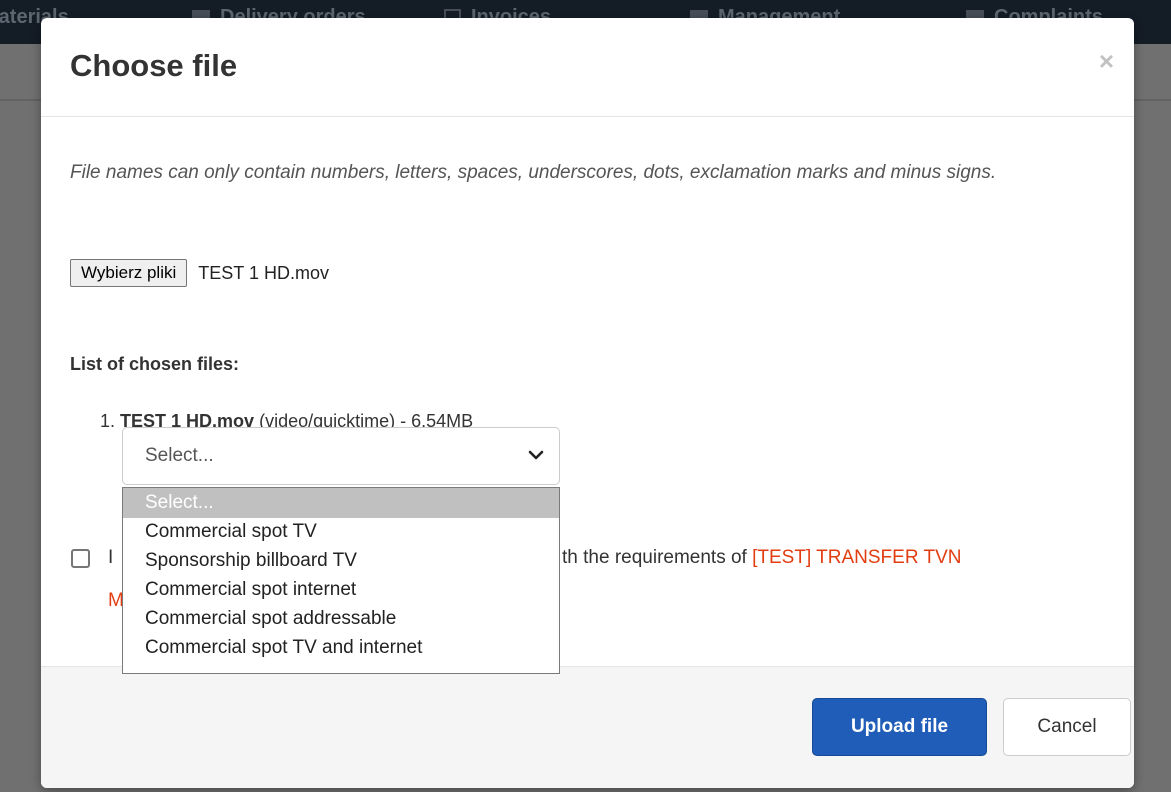 The height and width of the screenshot is (792, 1171). Describe the element at coordinates (341, 648) in the screenshot. I see `dropdown-option-commercial-spot-tv-and-internet: Commercial spot TV and internet` at that location.